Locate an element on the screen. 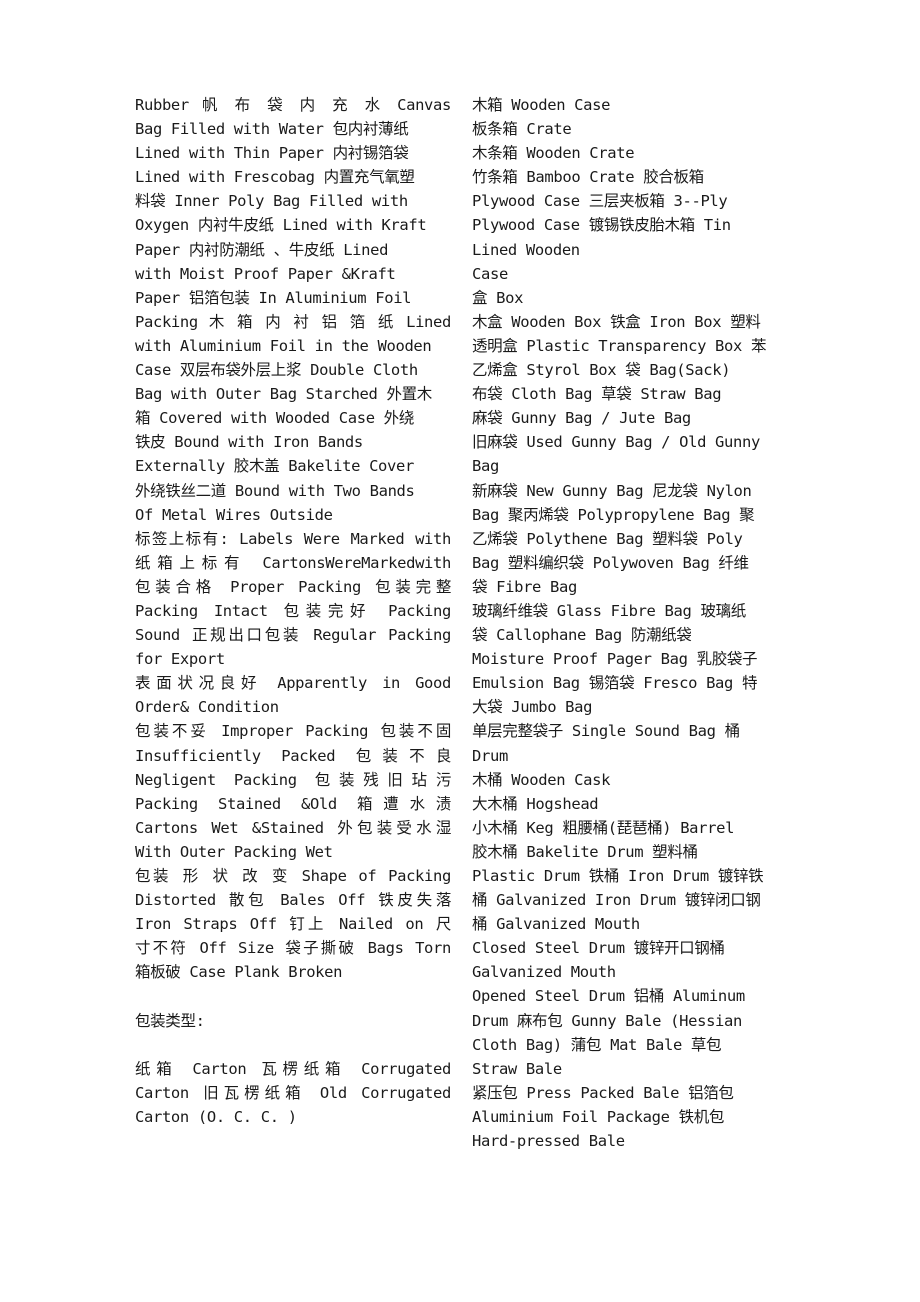  text-line: 包装 形 状 改 变 Shape of Packing is located at coordinates (293, 876).